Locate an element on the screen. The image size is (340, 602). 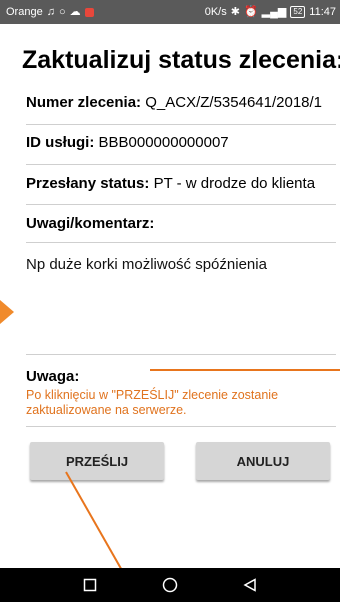
status-left: Orange ♫ ○ ☁ is located at coordinates (50, 12).